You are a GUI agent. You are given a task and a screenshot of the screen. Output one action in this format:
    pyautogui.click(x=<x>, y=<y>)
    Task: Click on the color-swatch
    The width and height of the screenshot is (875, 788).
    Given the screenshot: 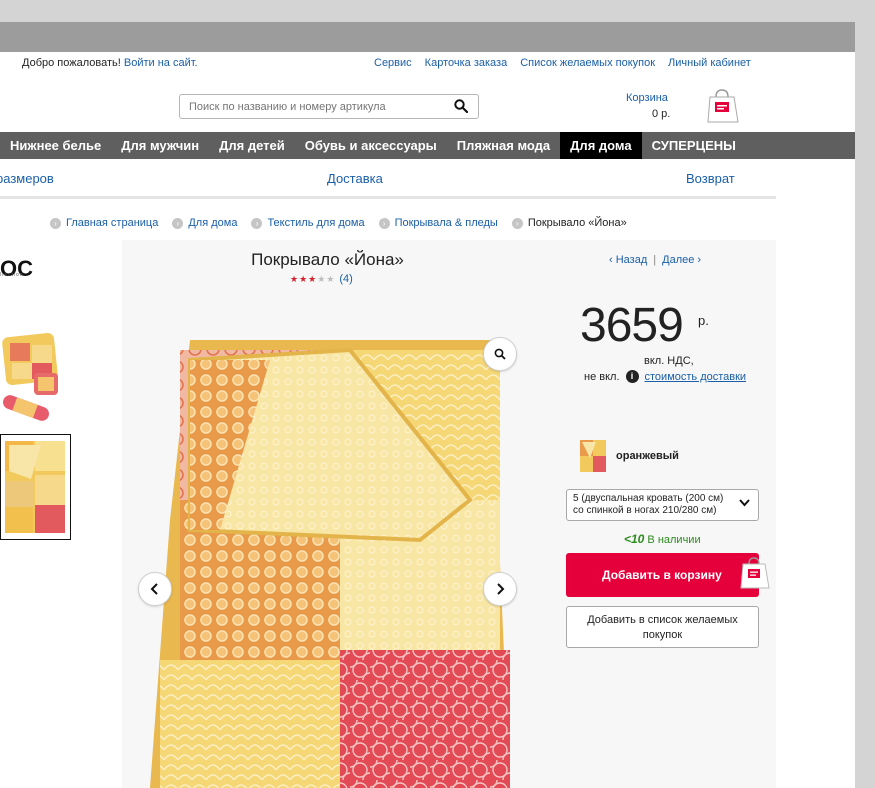 What is the action you would take?
    pyautogui.click(x=593, y=456)
    